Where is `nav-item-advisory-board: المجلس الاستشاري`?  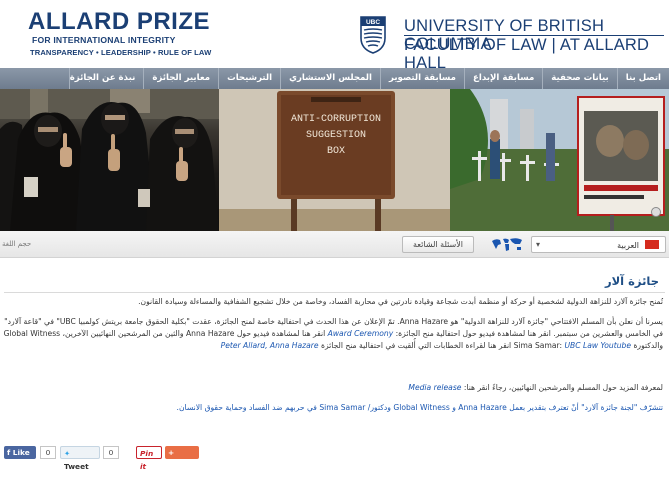
nav-item-advisory-board: المجلس الاستشاري is located at coordinates (330, 78).